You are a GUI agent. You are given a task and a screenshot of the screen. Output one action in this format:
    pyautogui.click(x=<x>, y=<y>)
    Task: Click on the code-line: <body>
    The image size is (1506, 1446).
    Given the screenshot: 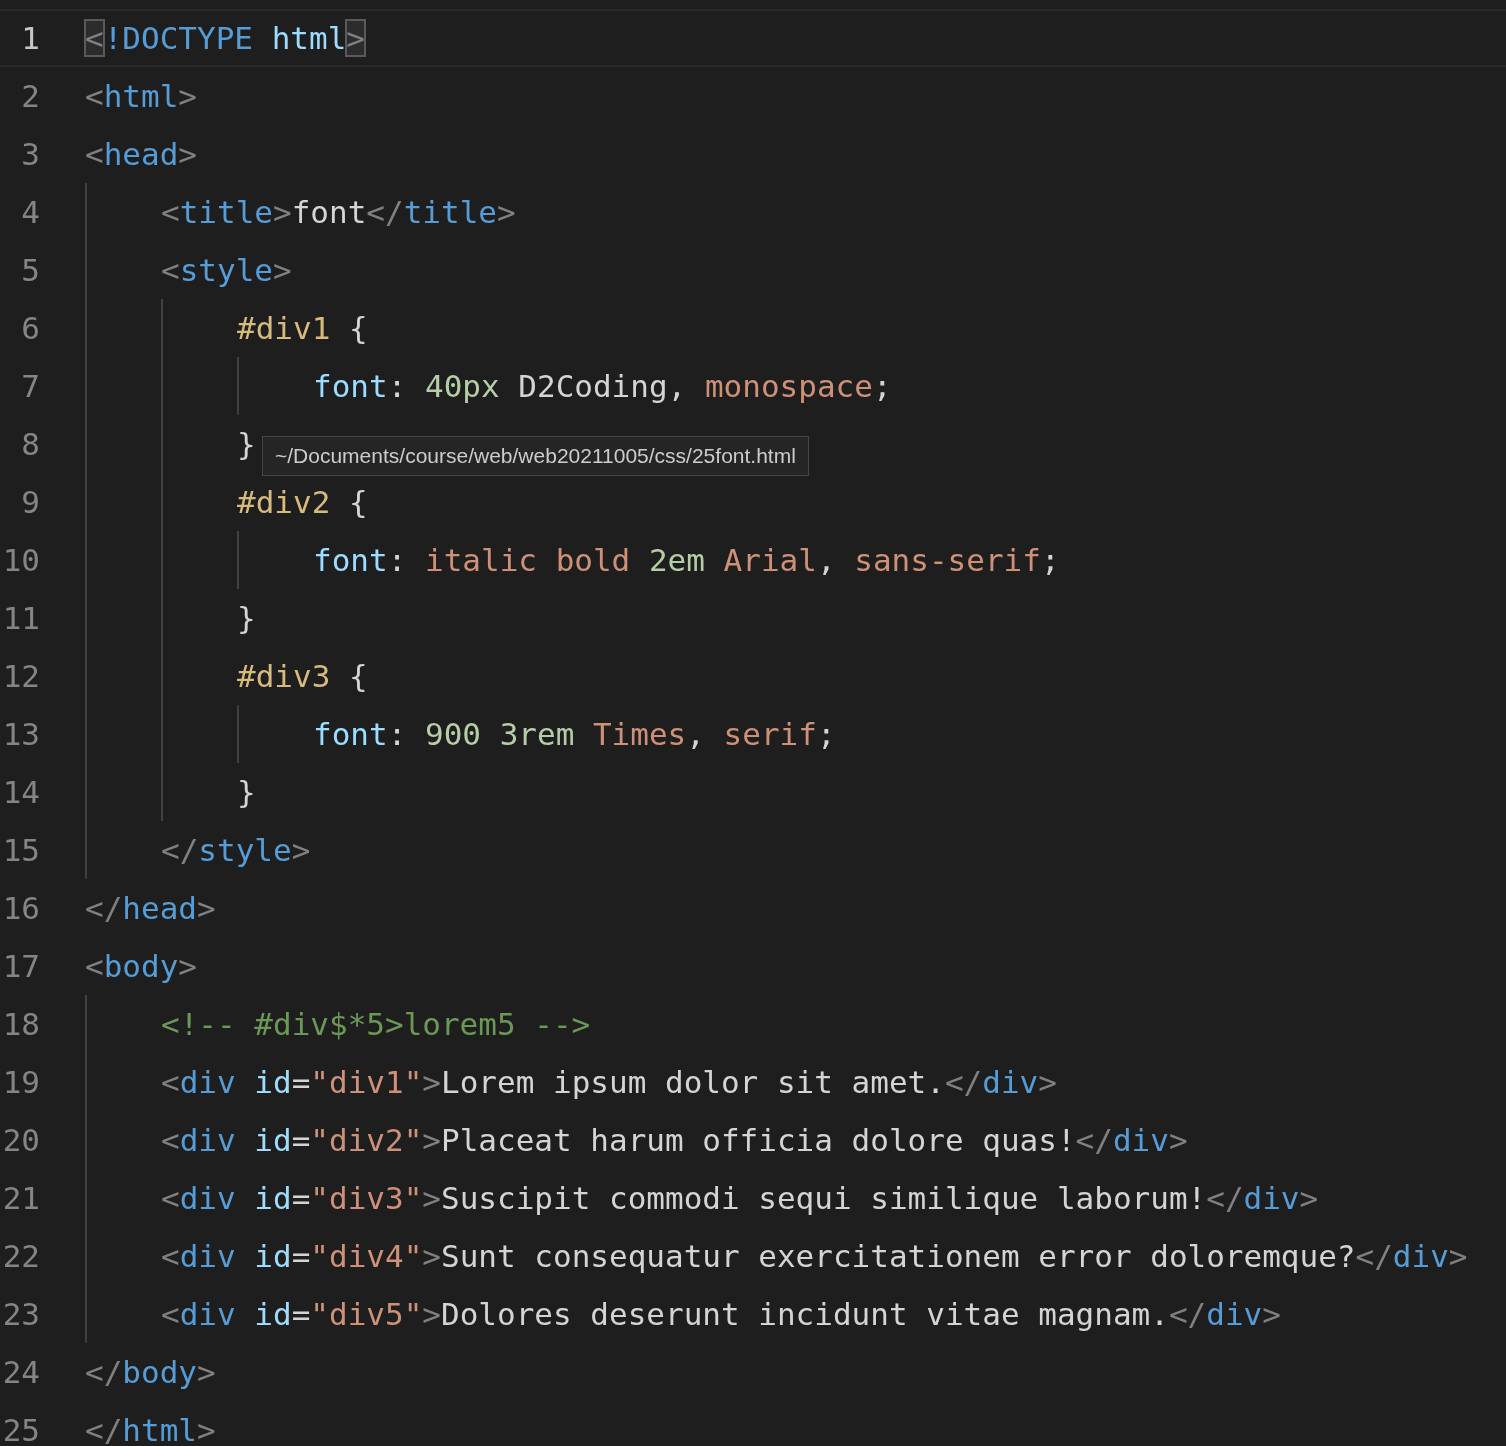 What is the action you would take?
    pyautogui.click(x=141, y=966)
    